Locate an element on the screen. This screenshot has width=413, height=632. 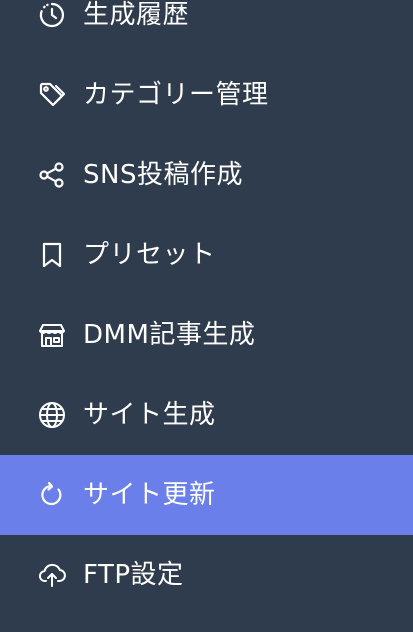
sidebar-item-label: カテゴリー管理 is located at coordinates (176, 95).